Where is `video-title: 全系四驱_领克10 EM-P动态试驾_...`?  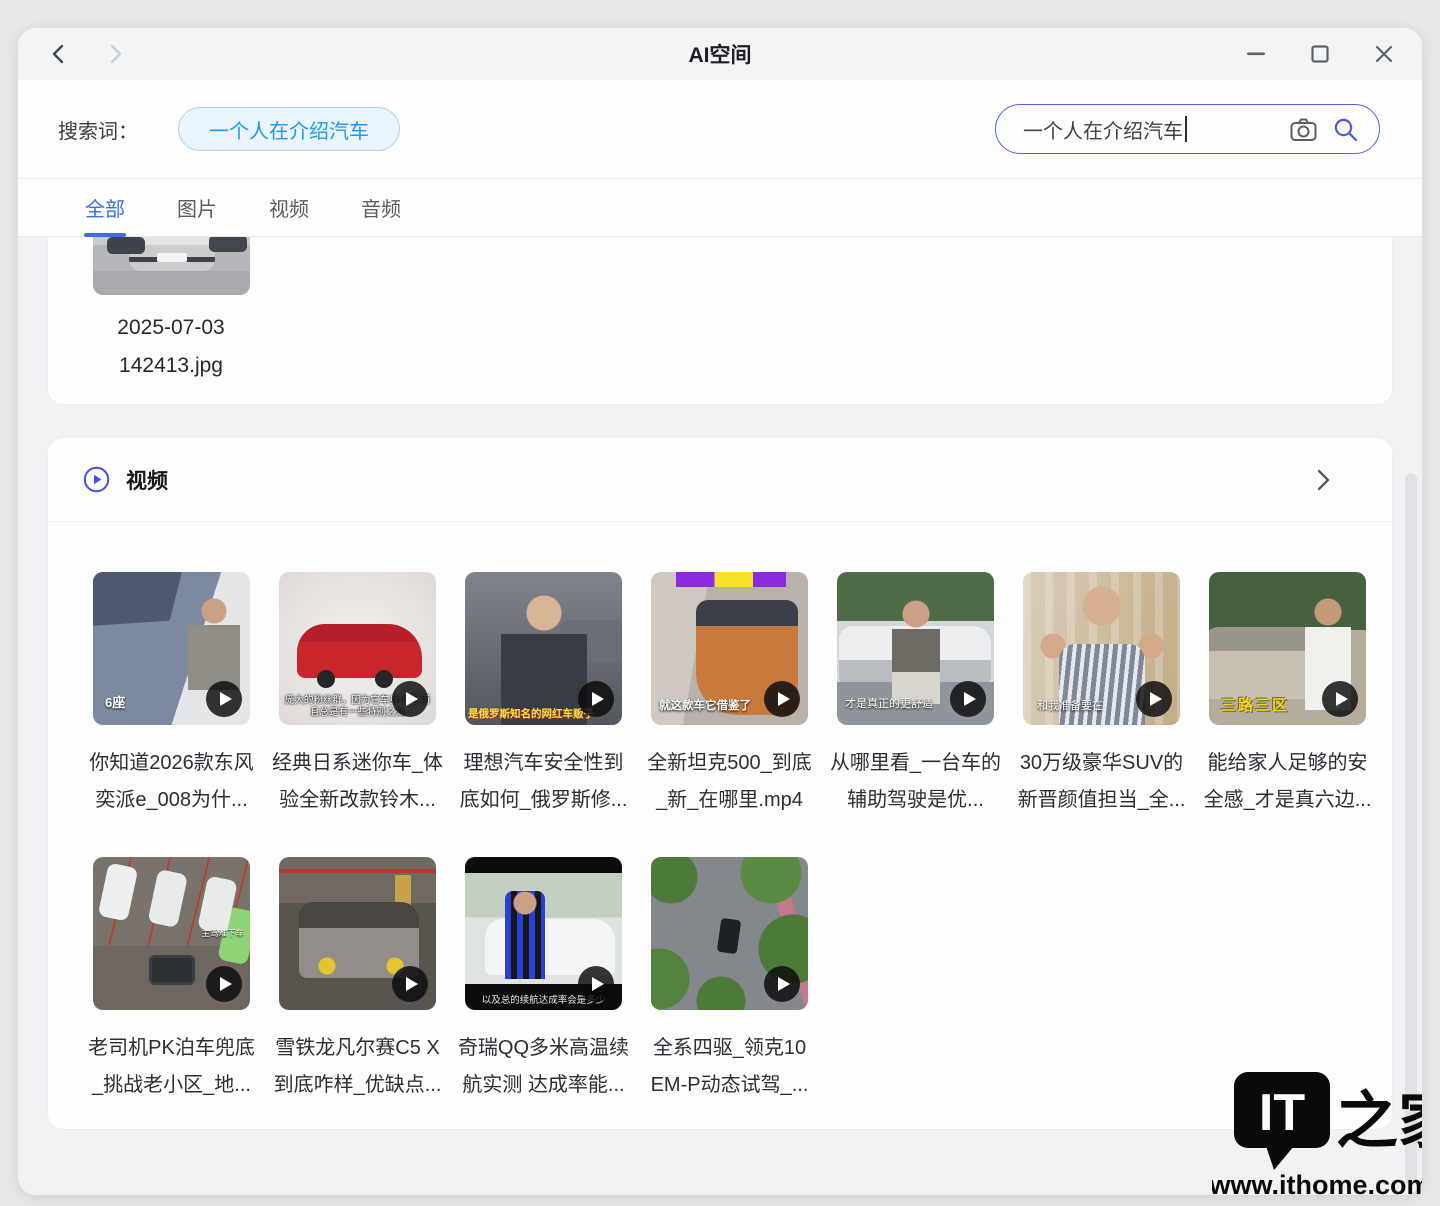 video-title: 全系四驱_领克10 EM-P动态试驾_... is located at coordinates (729, 1066).